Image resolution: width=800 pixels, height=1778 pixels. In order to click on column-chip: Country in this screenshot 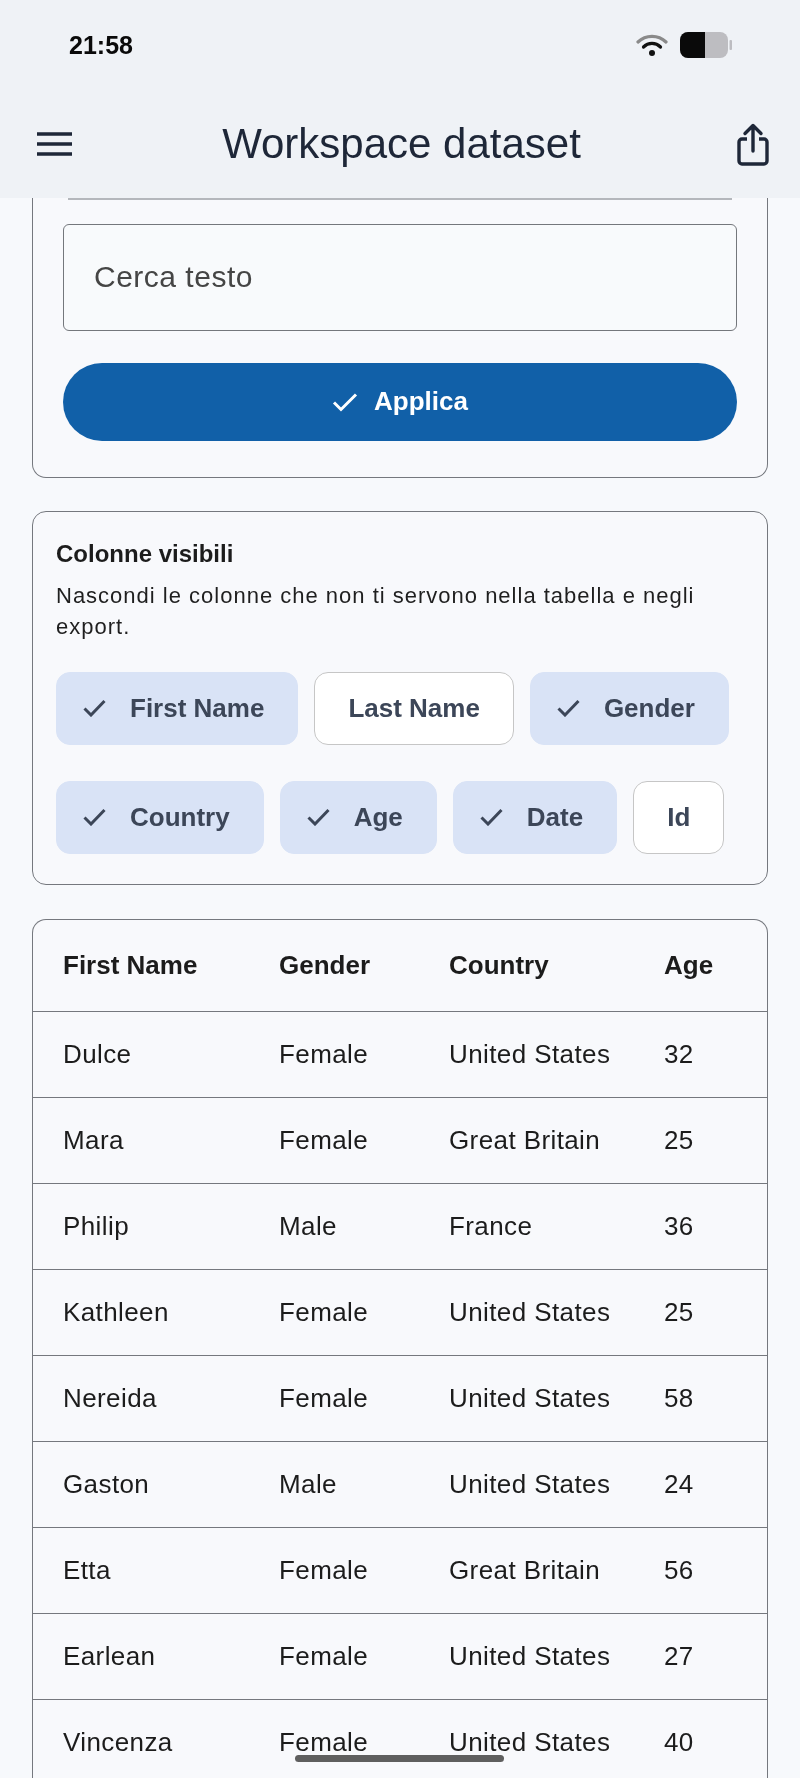, I will do `click(160, 817)`.